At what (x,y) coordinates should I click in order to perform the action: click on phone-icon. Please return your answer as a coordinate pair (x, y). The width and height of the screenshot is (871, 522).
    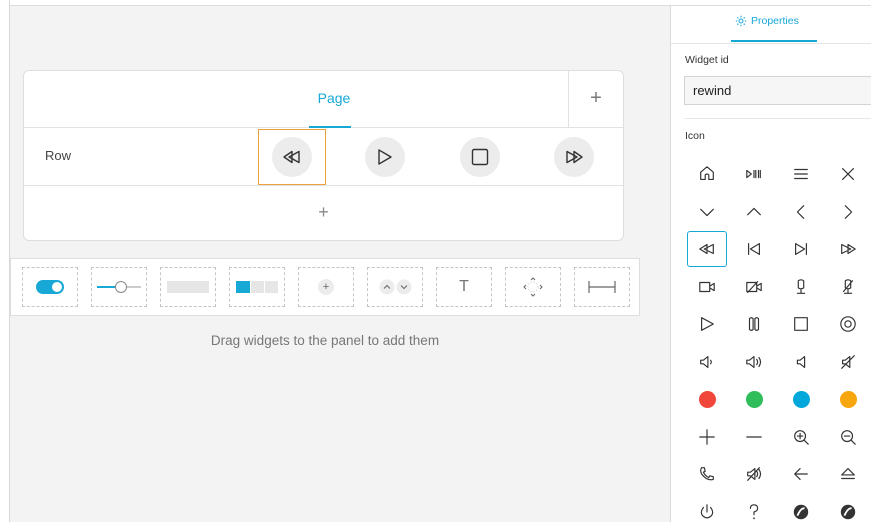
    Looking at the image, I should click on (707, 474).